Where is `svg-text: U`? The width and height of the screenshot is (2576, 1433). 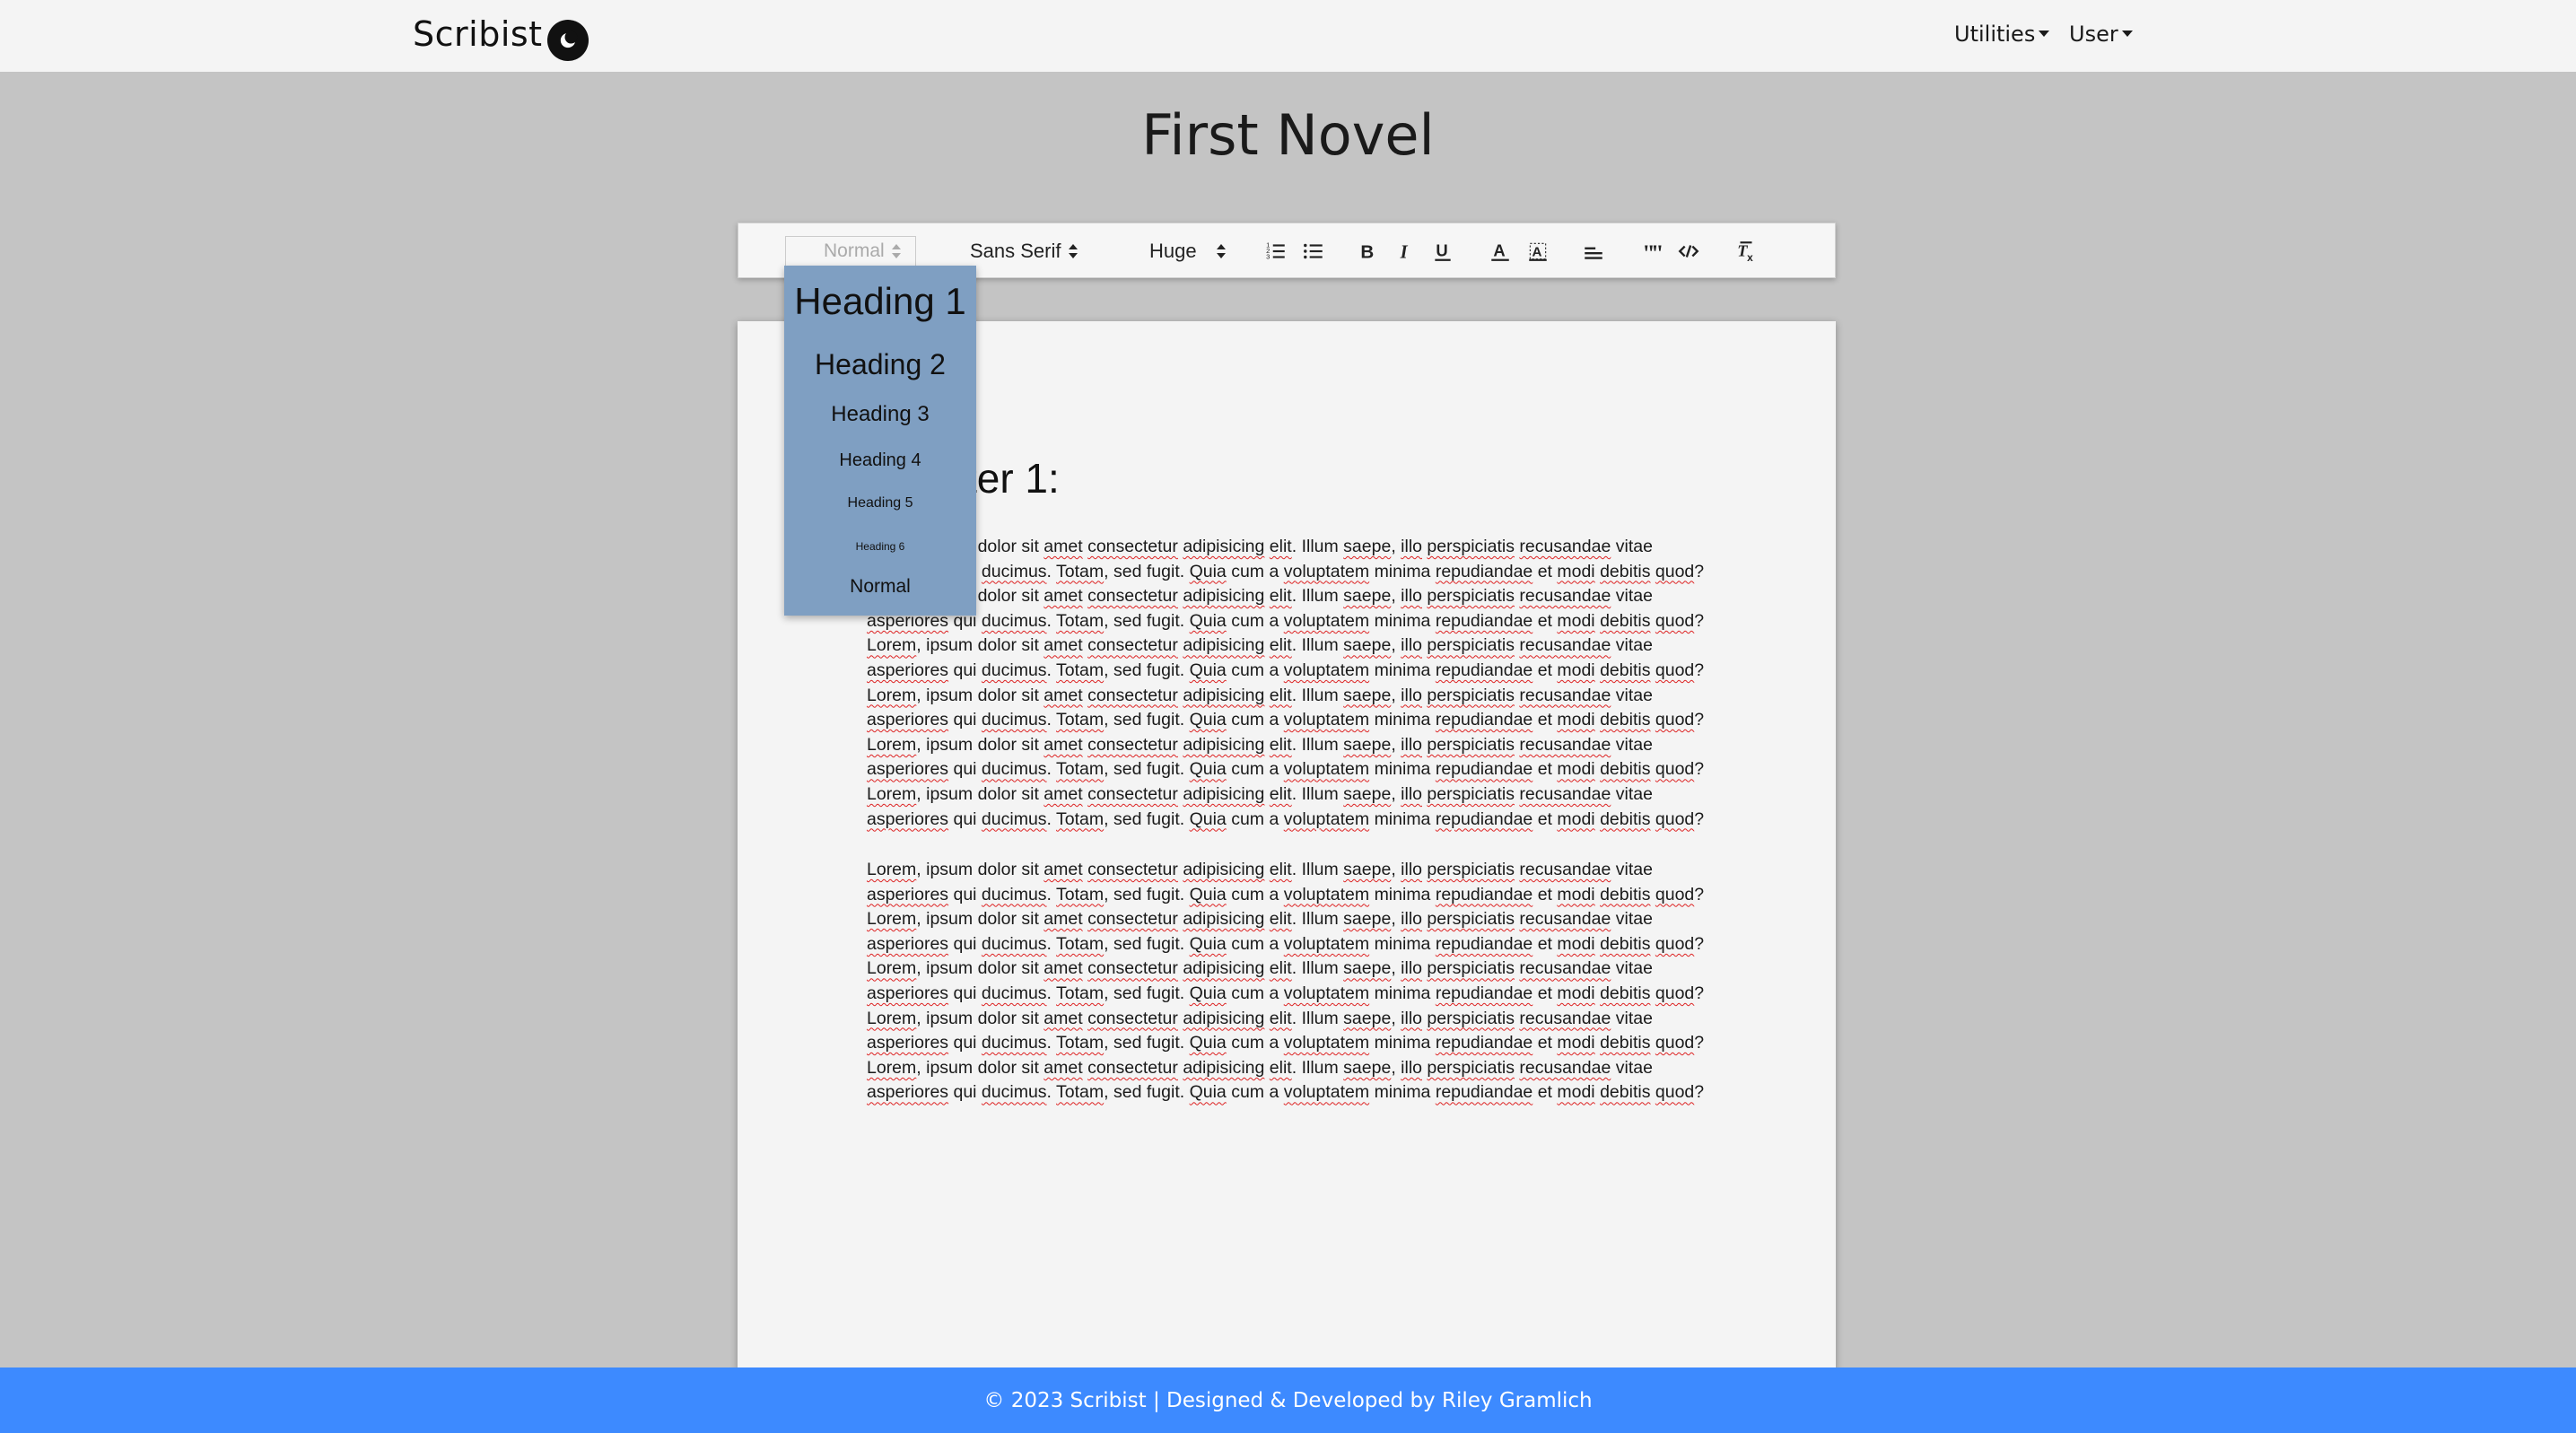 svg-text: U is located at coordinates (1442, 249).